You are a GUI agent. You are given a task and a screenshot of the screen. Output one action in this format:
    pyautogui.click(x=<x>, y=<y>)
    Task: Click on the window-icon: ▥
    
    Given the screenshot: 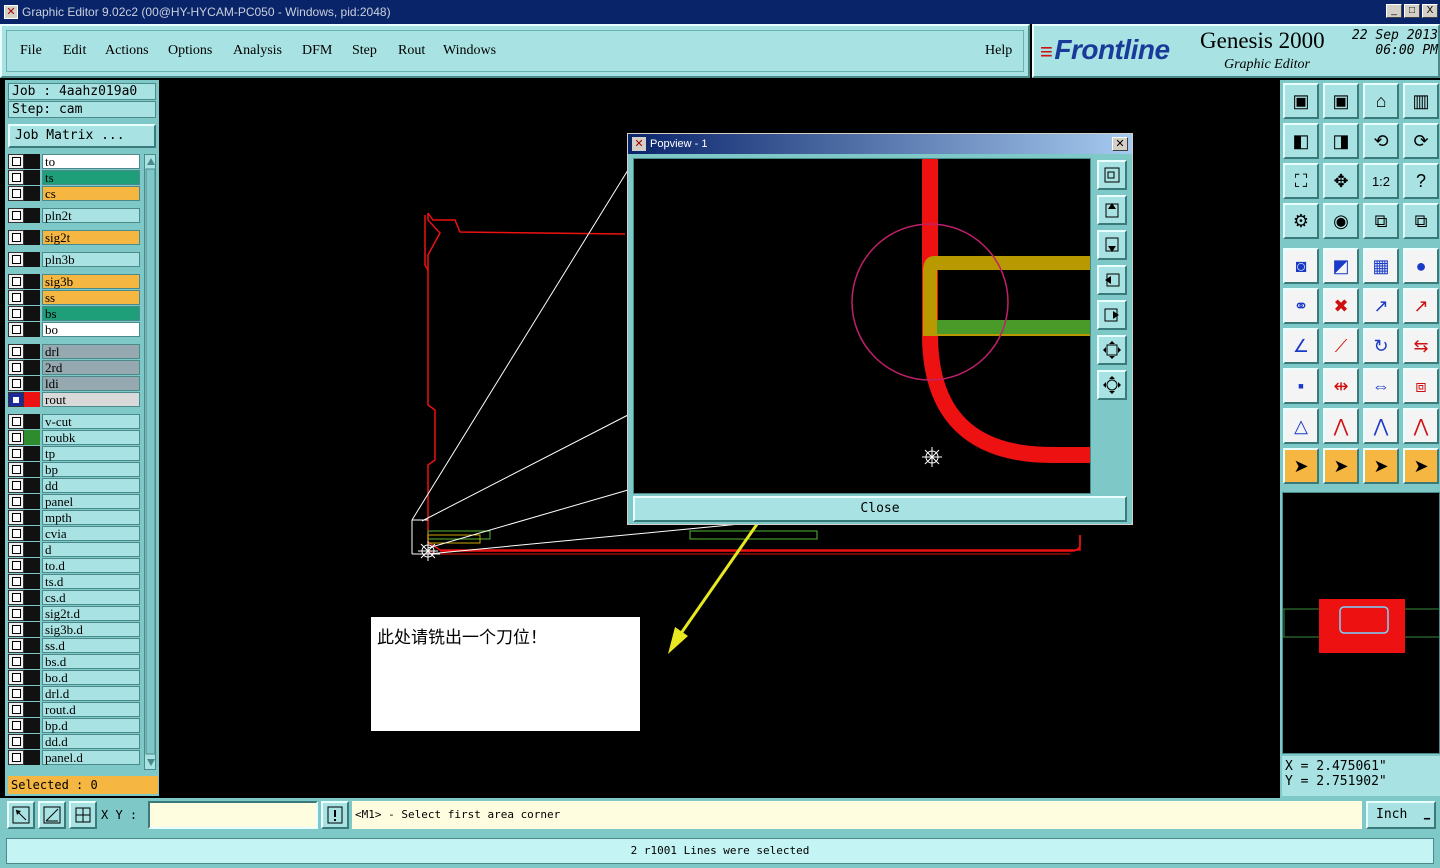 What is the action you would take?
    pyautogui.click(x=1421, y=101)
    